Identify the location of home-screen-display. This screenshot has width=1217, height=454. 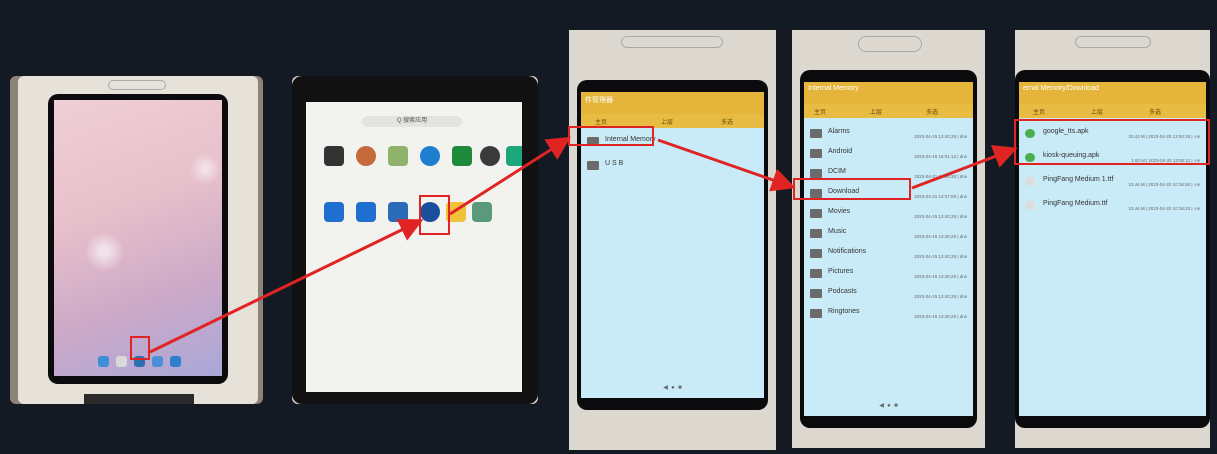
(138, 238).